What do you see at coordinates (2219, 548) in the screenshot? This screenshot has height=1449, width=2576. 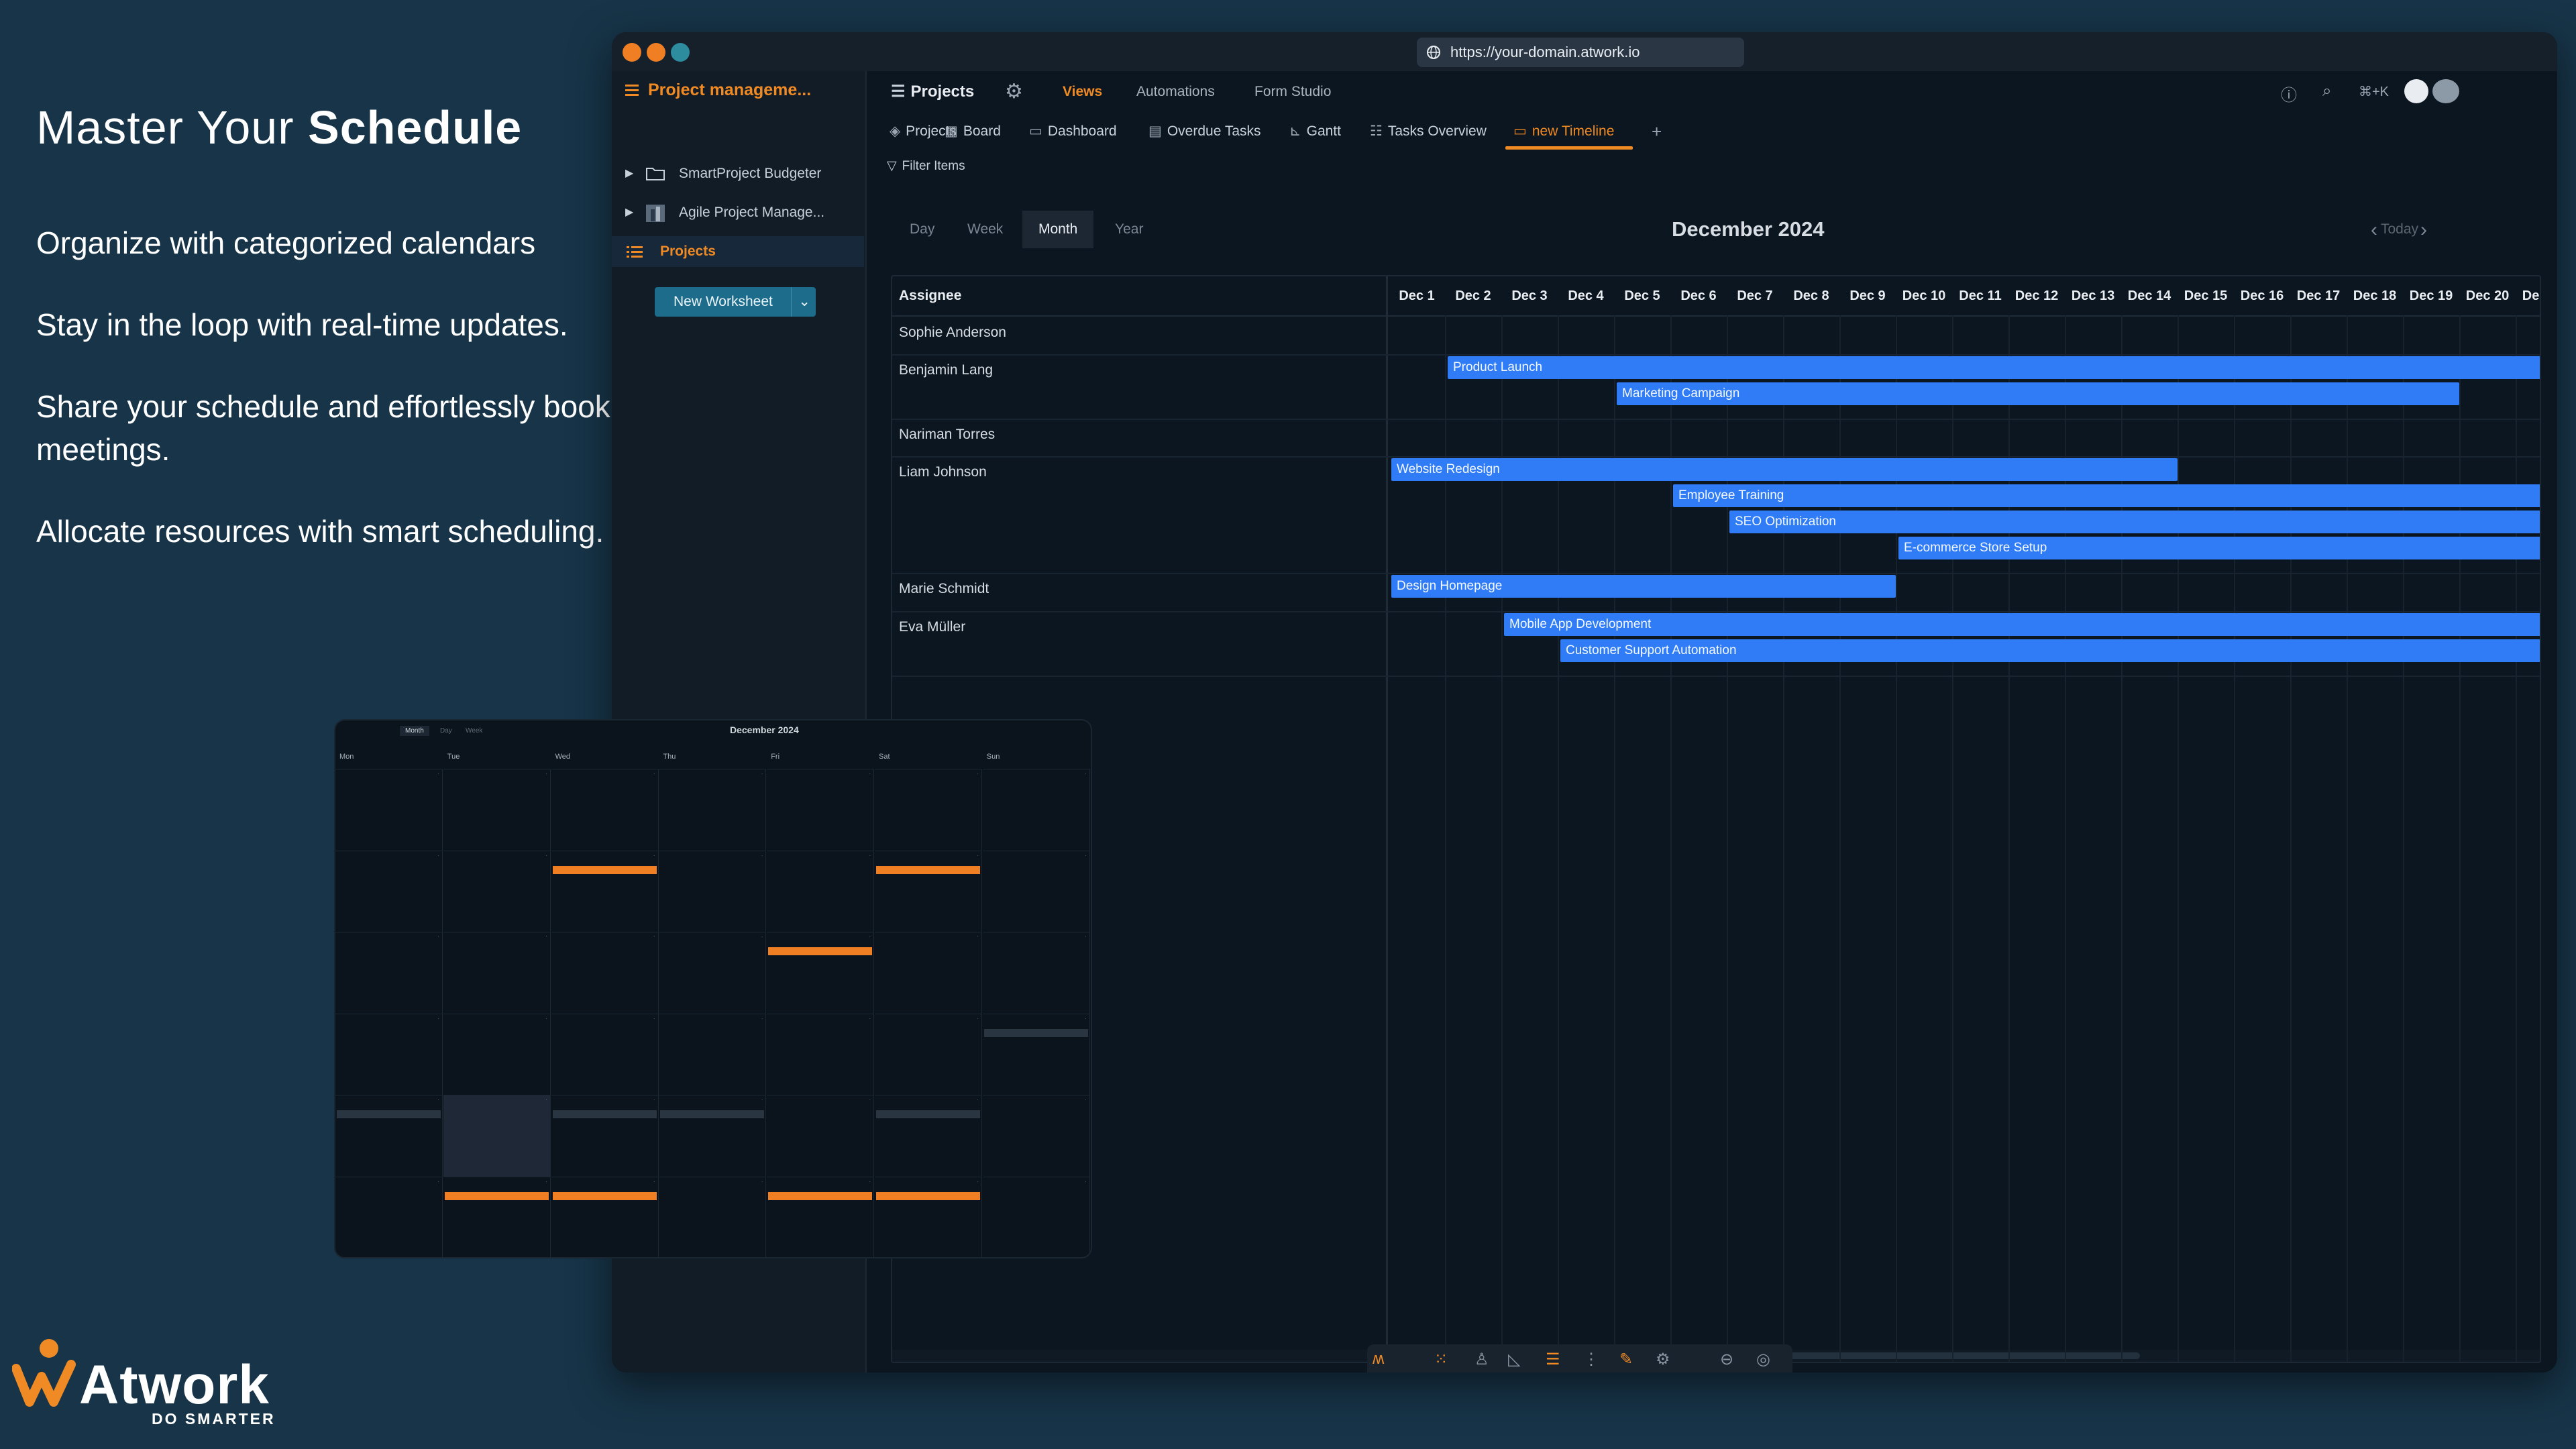 I see `task-bar: E-commerce Store Setup` at bounding box center [2219, 548].